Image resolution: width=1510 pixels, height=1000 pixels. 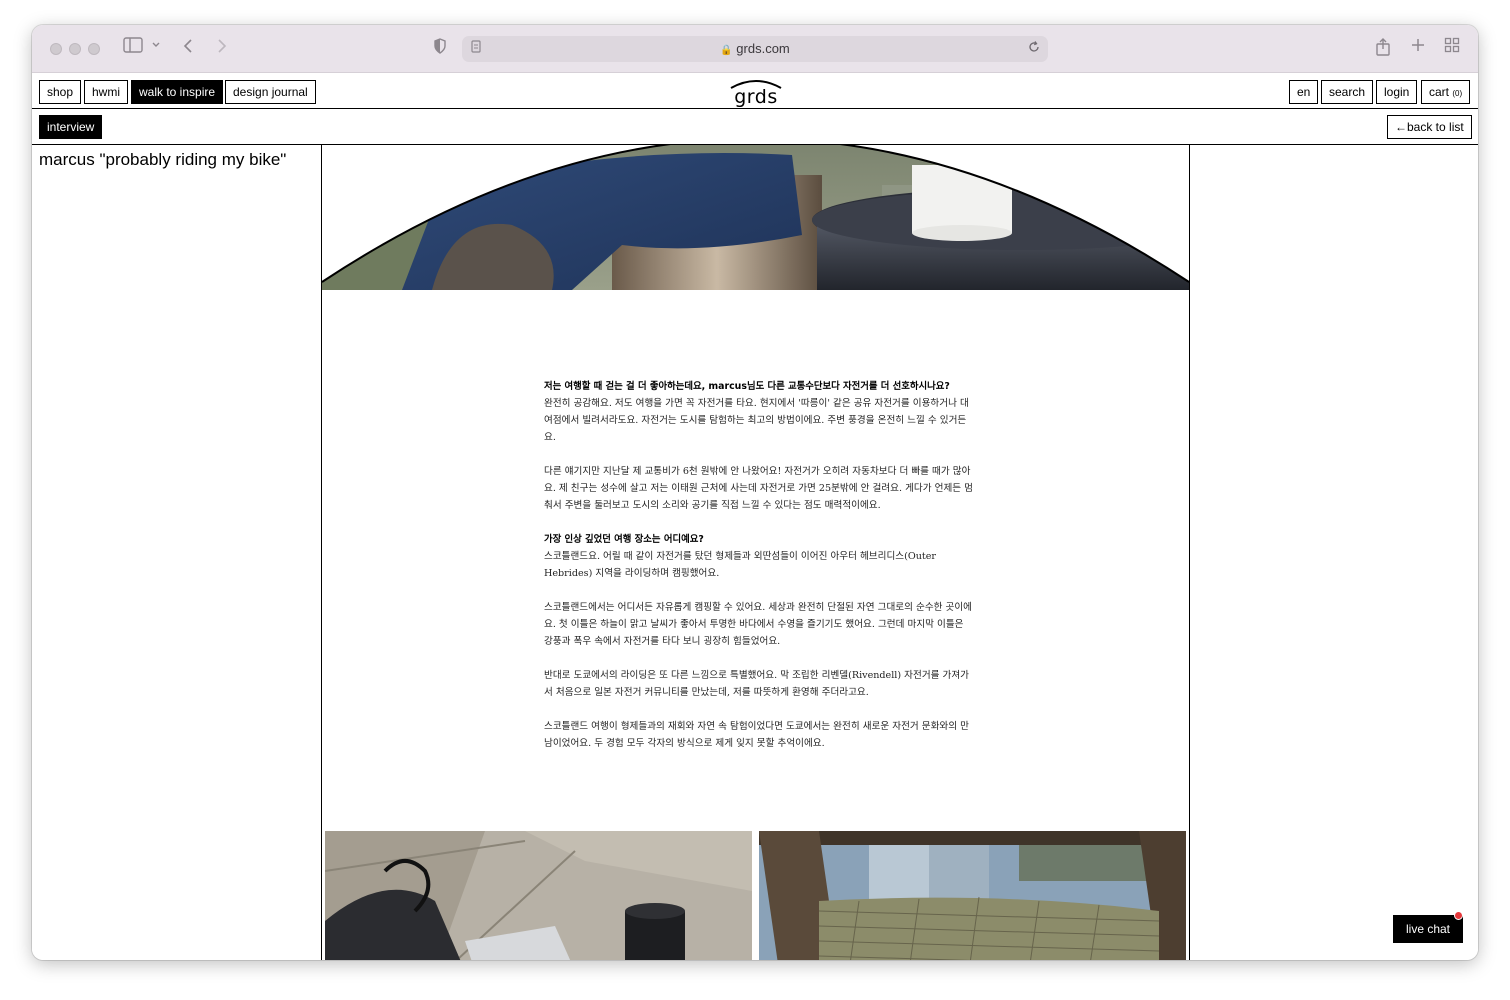 What do you see at coordinates (1435, 127) in the screenshot?
I see `back-to-list-label: back to list` at bounding box center [1435, 127].